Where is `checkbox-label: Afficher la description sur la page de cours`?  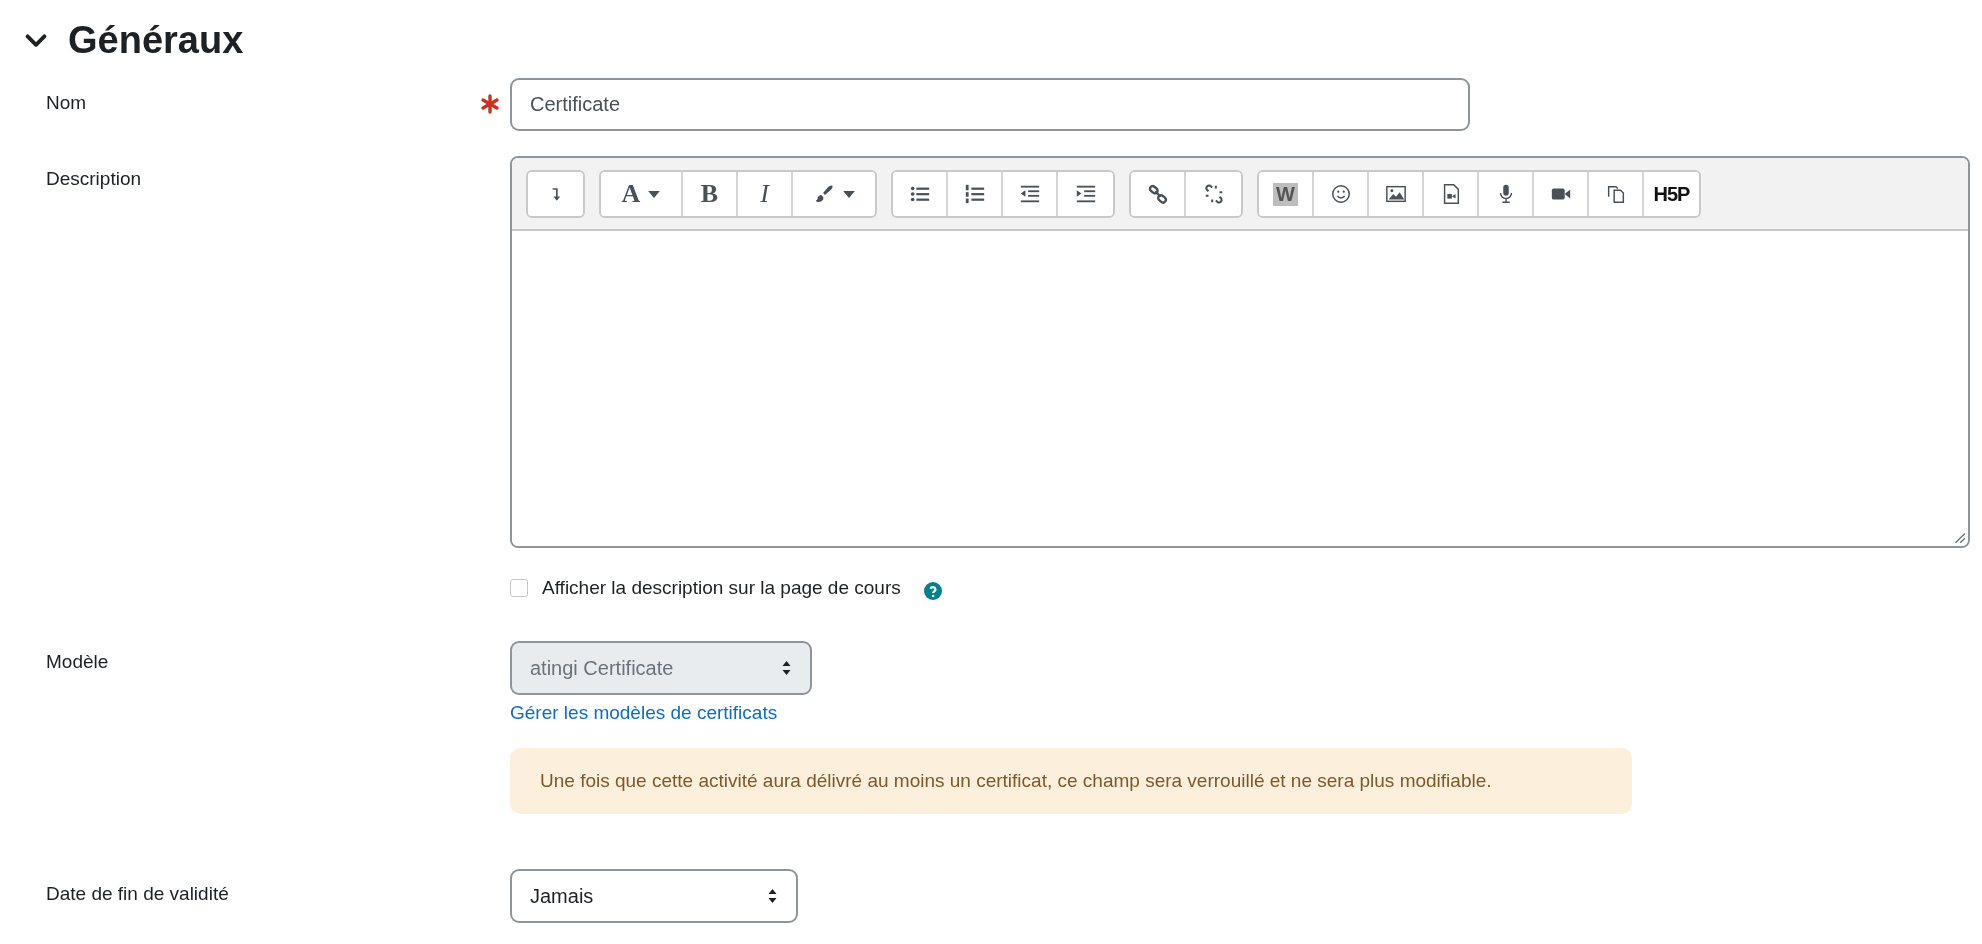
checkbox-label: Afficher la description sur la page de cours is located at coordinates (721, 588).